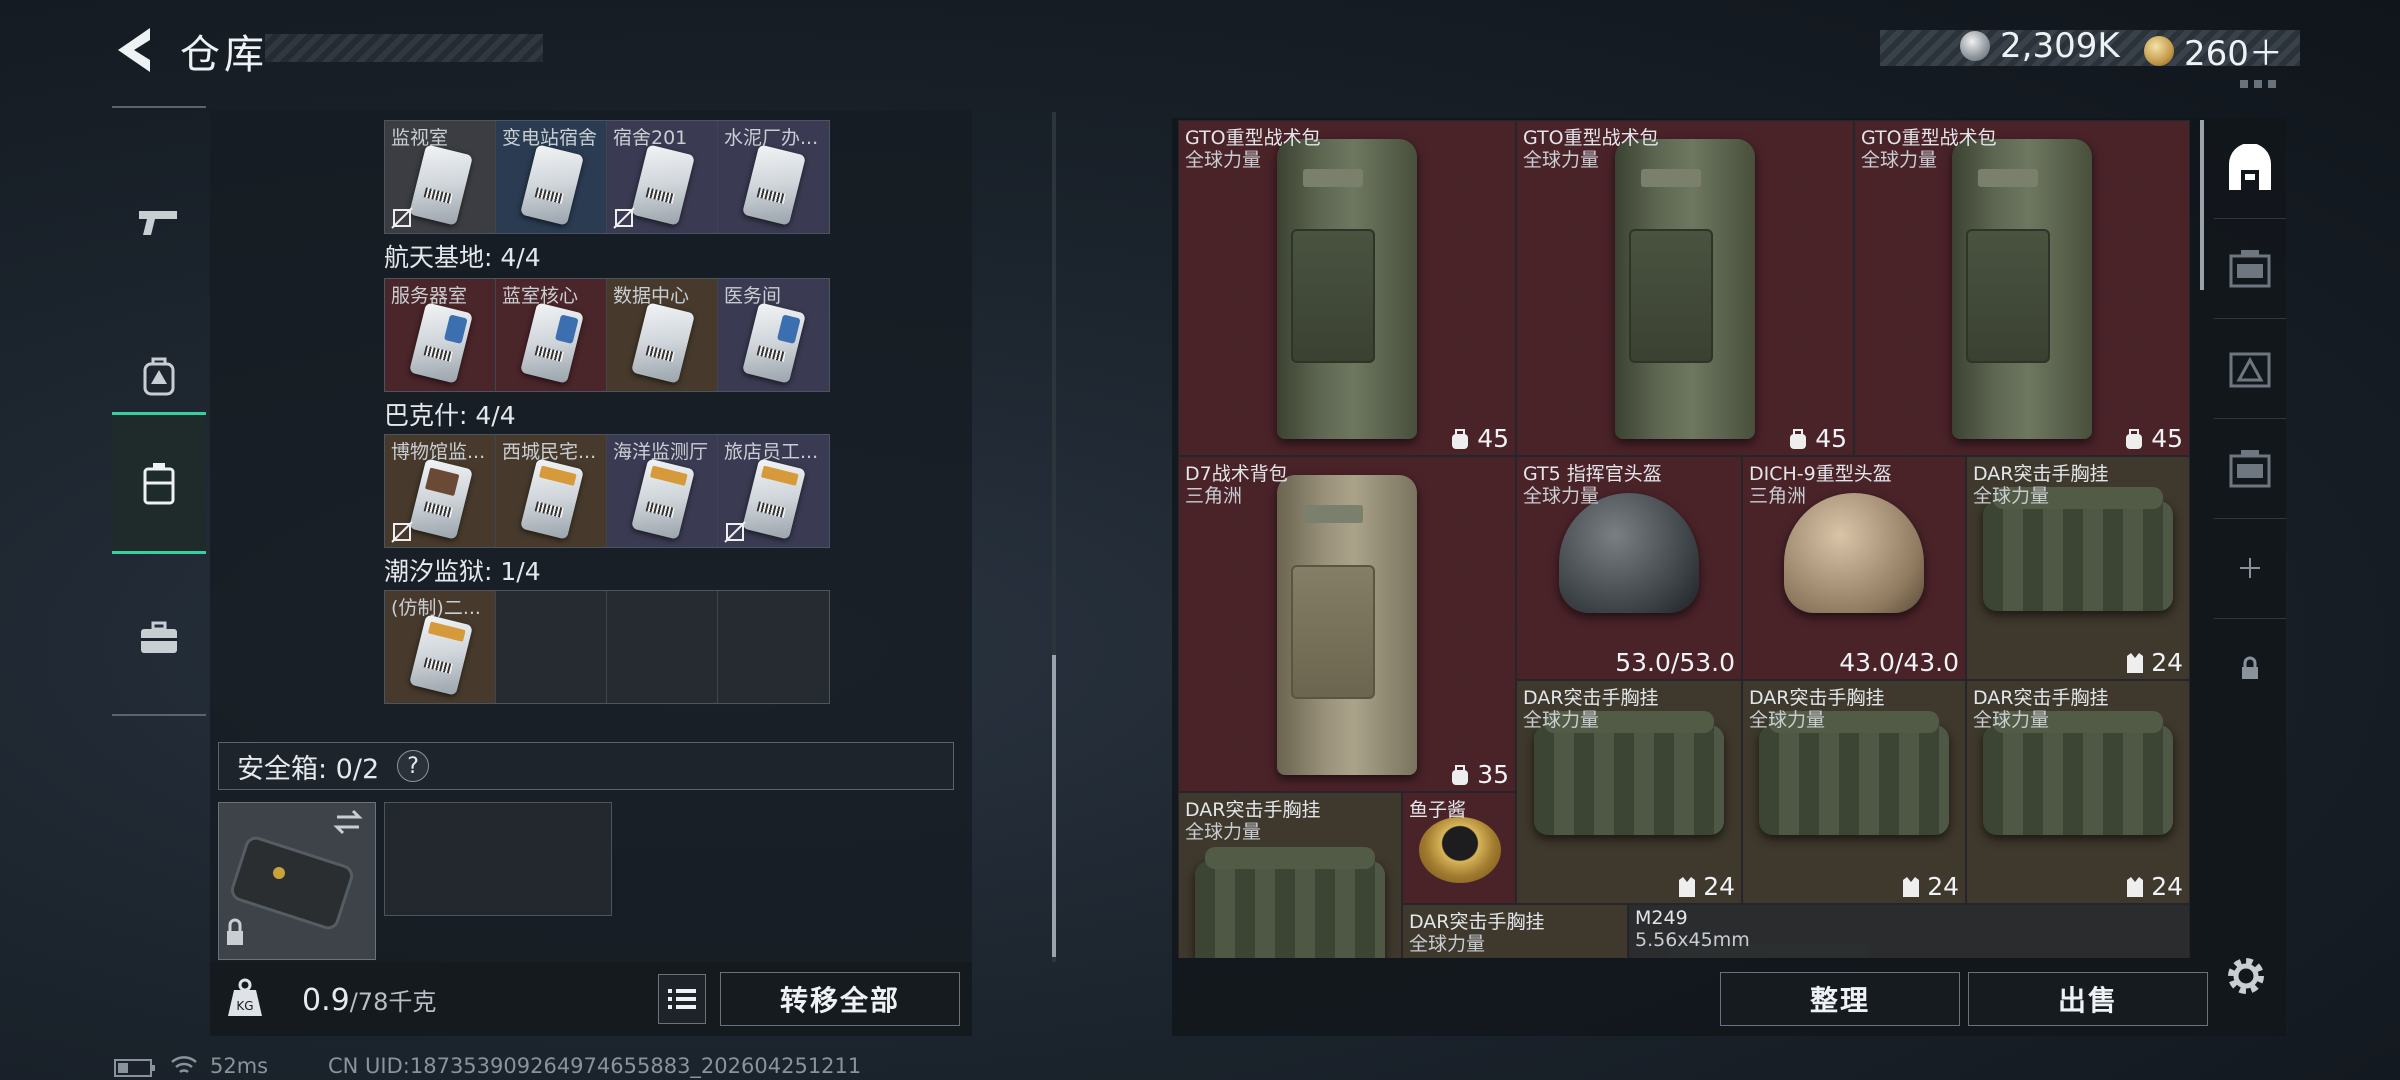 The height and width of the screenshot is (1080, 2400). What do you see at coordinates (662, 335) in the screenshot?
I see `keycard-slot: 数据中心` at bounding box center [662, 335].